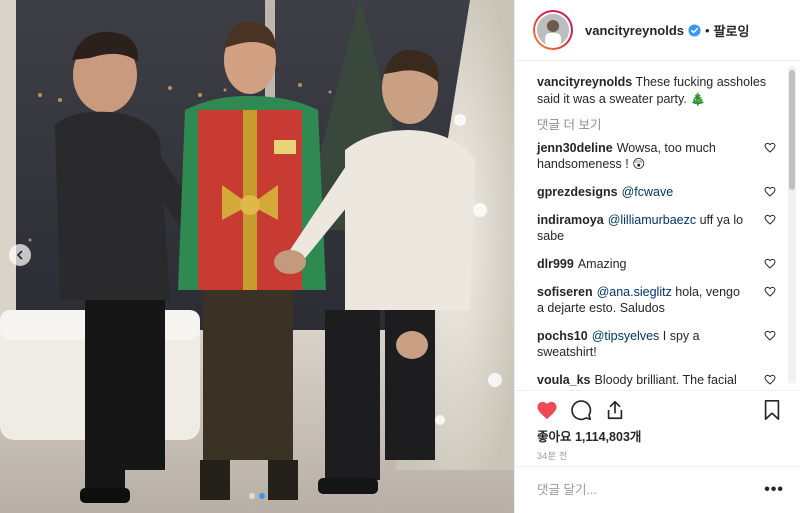 The image size is (800, 513). Describe the element at coordinates (564, 380) in the screenshot. I see `comment-username: voula_ks` at that location.